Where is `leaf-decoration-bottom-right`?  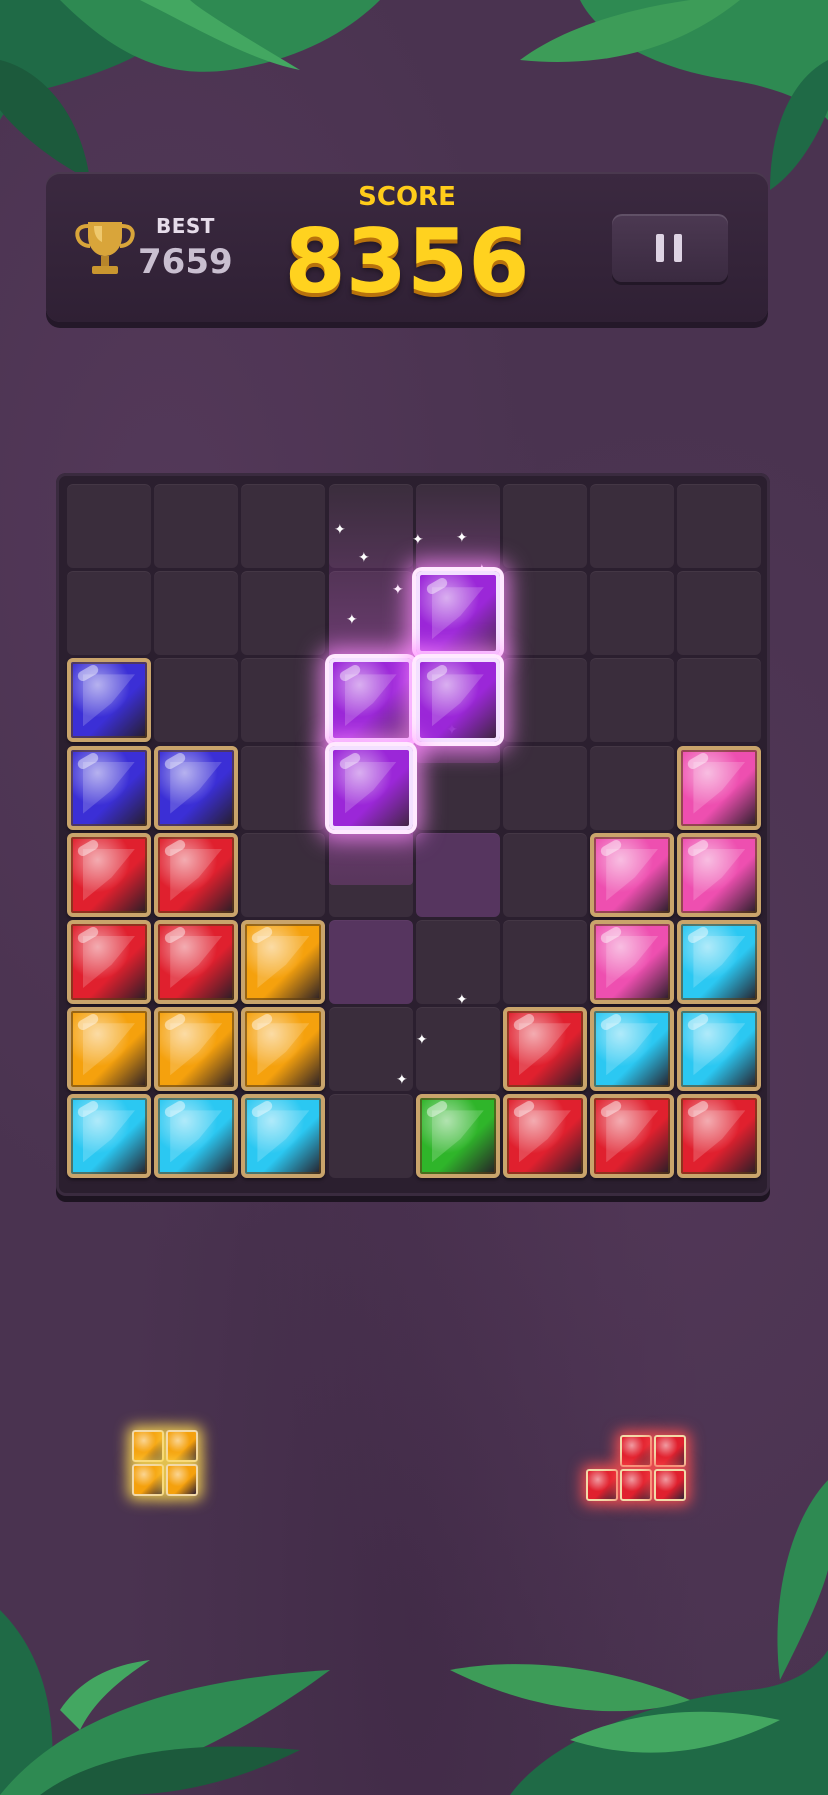
leaf-decoration-bottom-right is located at coordinates (639, 1637).